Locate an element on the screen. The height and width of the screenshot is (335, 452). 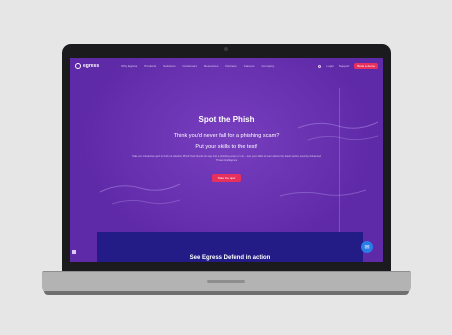
camera-dot is located at coordinates (226, 49).